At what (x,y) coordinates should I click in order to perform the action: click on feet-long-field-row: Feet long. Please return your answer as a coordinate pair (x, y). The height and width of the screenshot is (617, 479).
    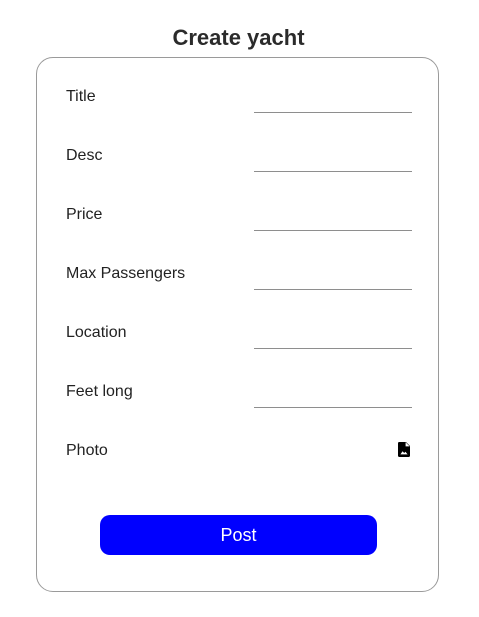
    Looking at the image, I should click on (237, 397).